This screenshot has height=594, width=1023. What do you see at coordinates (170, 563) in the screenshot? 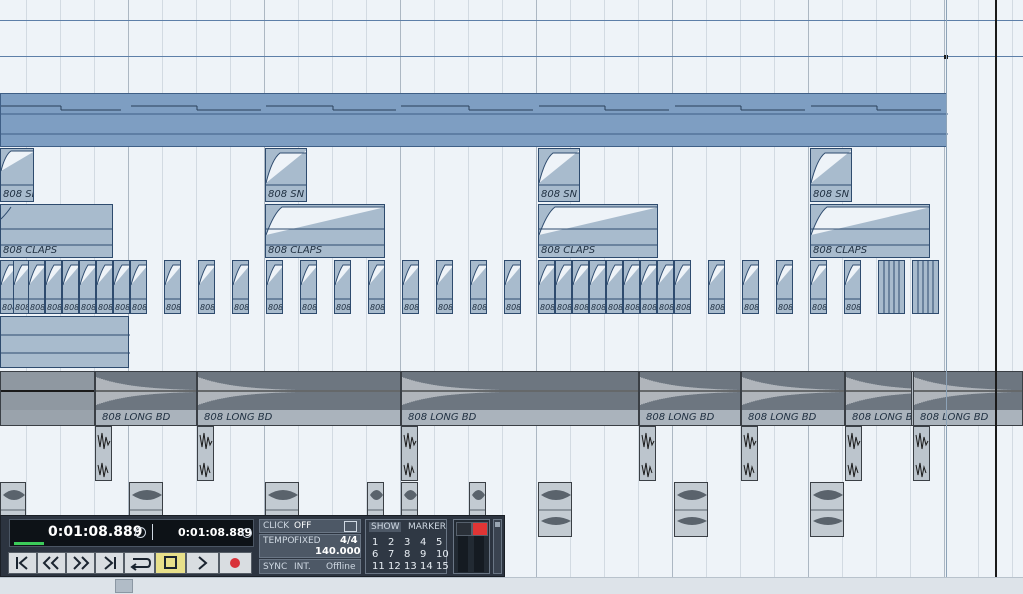
I see `stop-button` at bounding box center [170, 563].